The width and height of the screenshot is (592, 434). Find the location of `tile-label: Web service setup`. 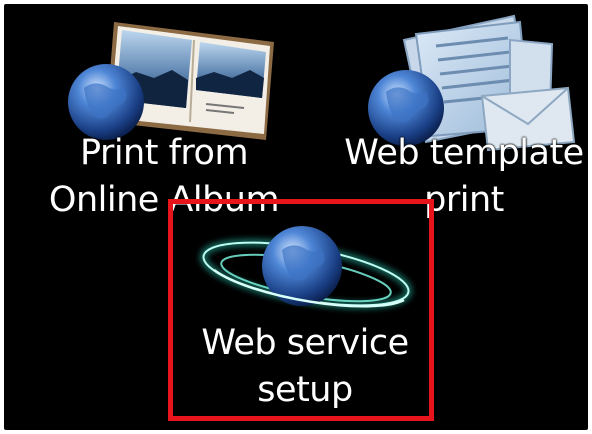

tile-label: Web service setup is located at coordinates (305, 367).